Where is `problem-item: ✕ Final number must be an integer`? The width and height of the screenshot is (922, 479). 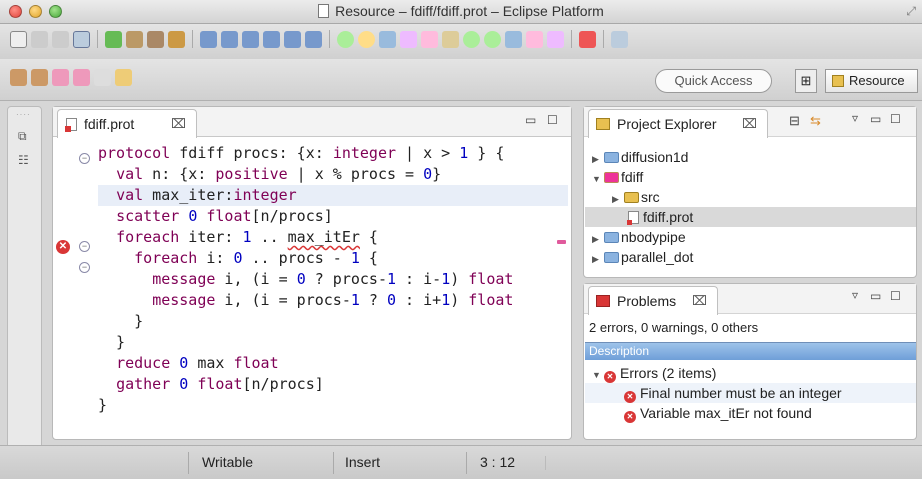
problem-item: ✕ Final number must be an integer is located at coordinates (750, 393).